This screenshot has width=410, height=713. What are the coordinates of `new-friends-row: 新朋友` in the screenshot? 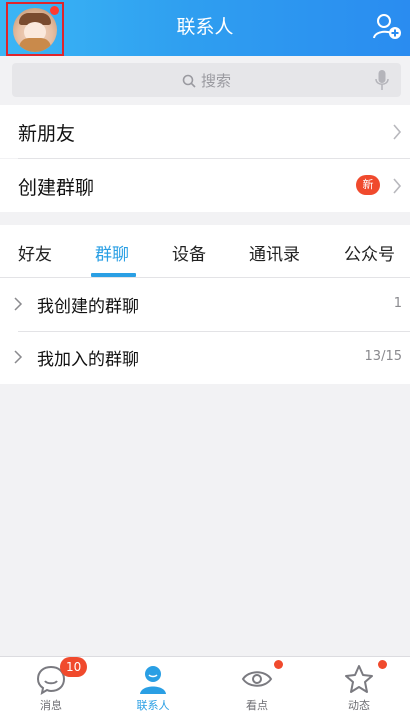 It's located at (205, 131).